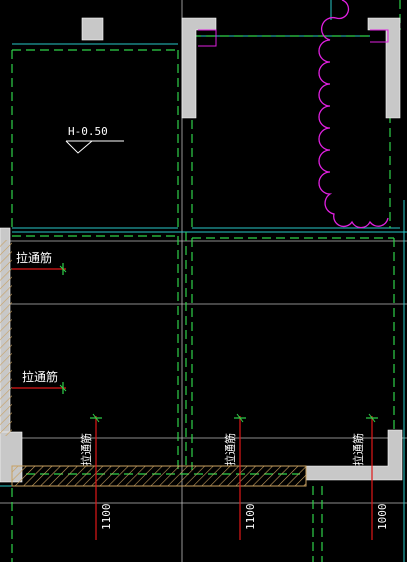 This screenshot has height=562, width=407. I want to click on rebar-label-1: 拉通筋, so click(34, 257).